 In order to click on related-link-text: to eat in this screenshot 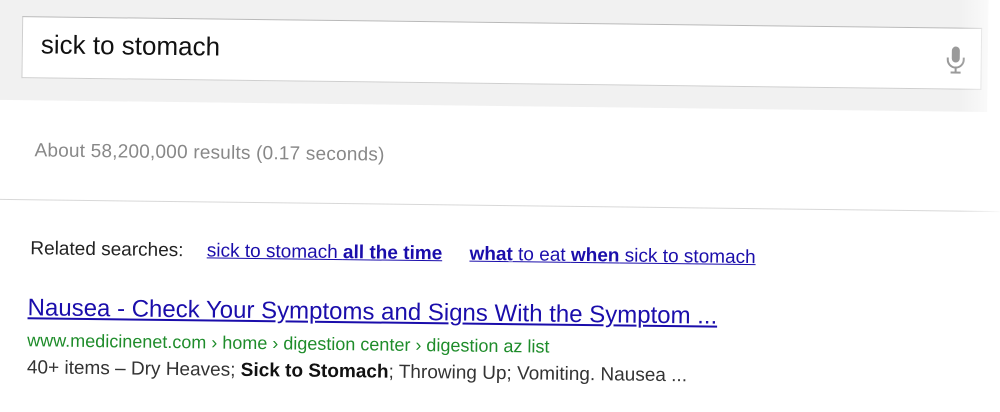, I will do `click(542, 255)`.